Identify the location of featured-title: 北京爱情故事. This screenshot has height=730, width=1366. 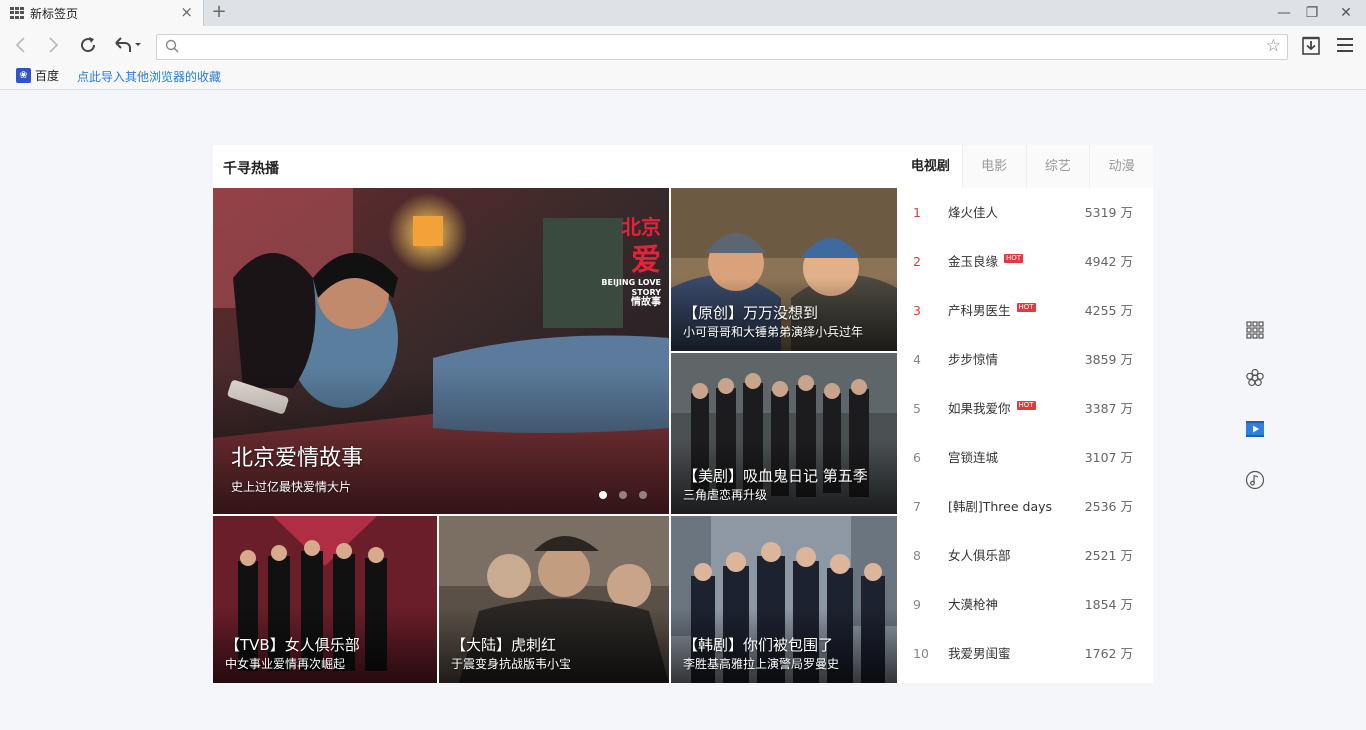
(297, 458).